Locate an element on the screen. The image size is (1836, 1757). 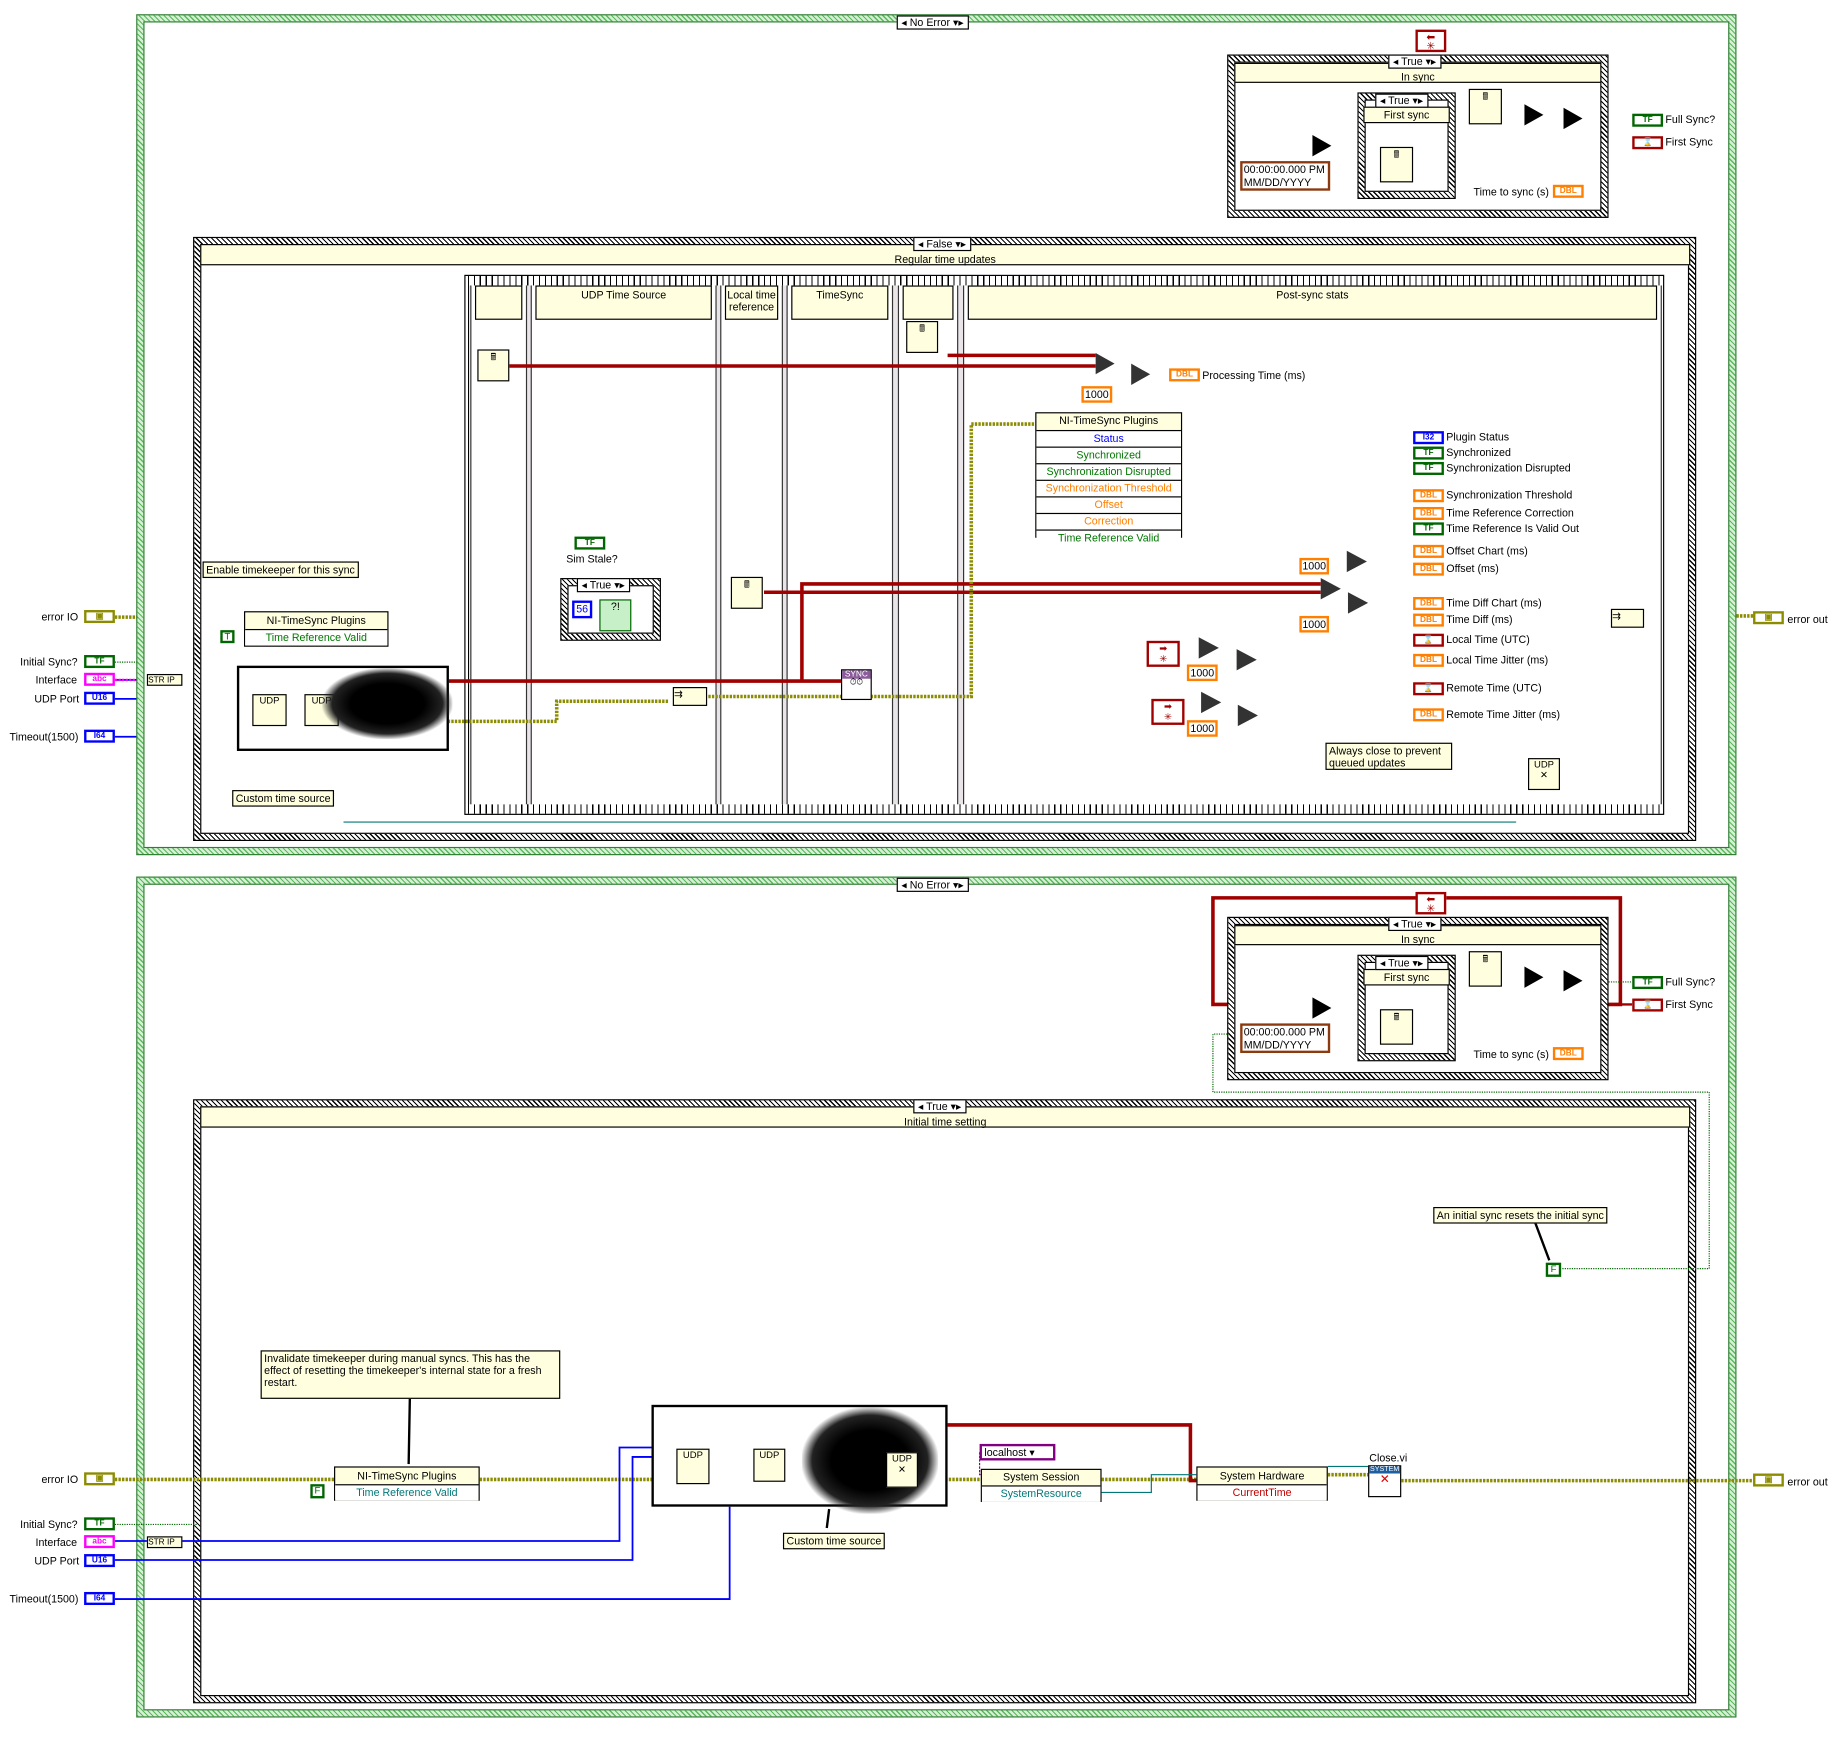
indicator-label: Time Diff (ms) is located at coordinates (1479, 619).